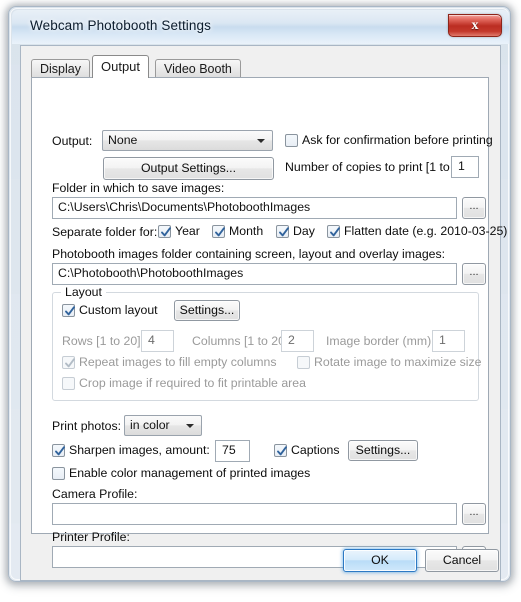 This screenshot has height=602, width=521. Describe the element at coordinates (105, 232) in the screenshot. I see `separate-folder-label: Separate folder for:` at that location.